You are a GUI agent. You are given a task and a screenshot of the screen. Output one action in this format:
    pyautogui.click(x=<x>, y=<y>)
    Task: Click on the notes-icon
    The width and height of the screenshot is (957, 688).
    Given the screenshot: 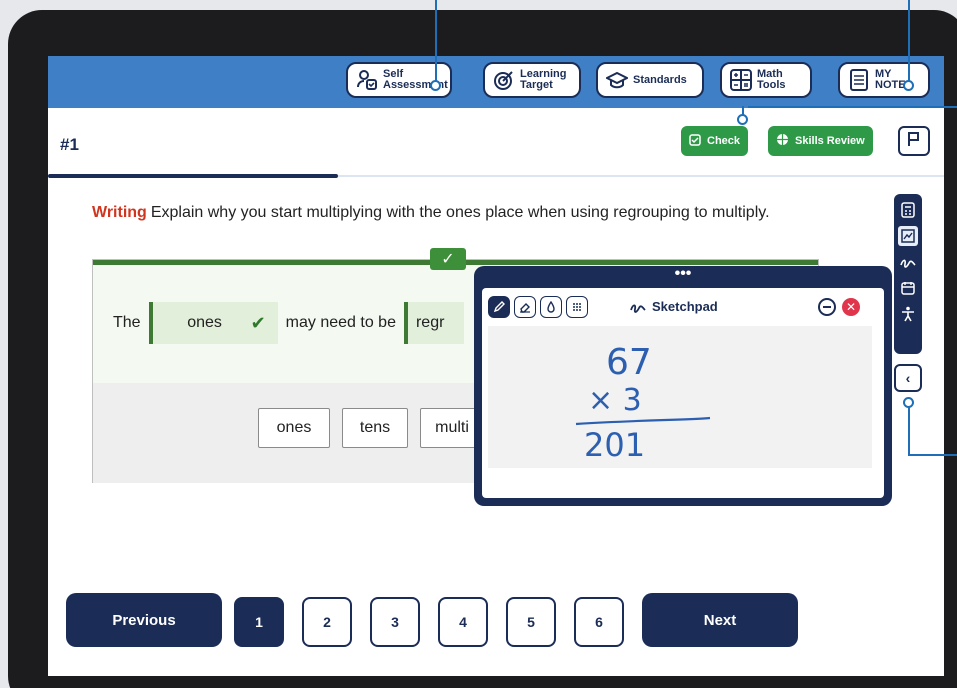 What is the action you would take?
    pyautogui.click(x=859, y=80)
    